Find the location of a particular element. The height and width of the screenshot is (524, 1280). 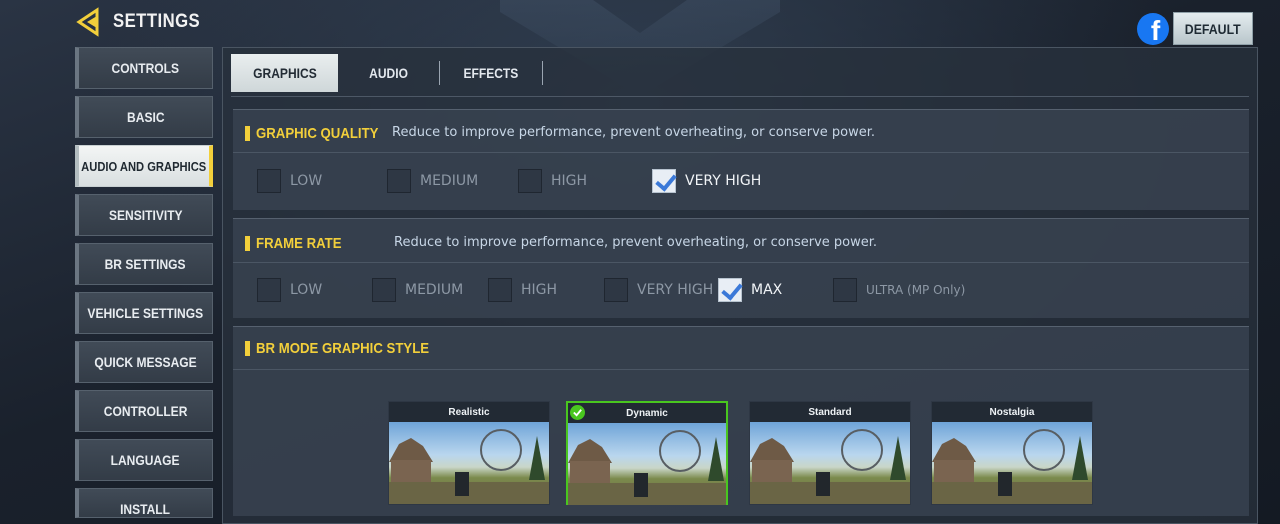

sidebar-item-label: SENSITIVITY is located at coordinates (145, 215).